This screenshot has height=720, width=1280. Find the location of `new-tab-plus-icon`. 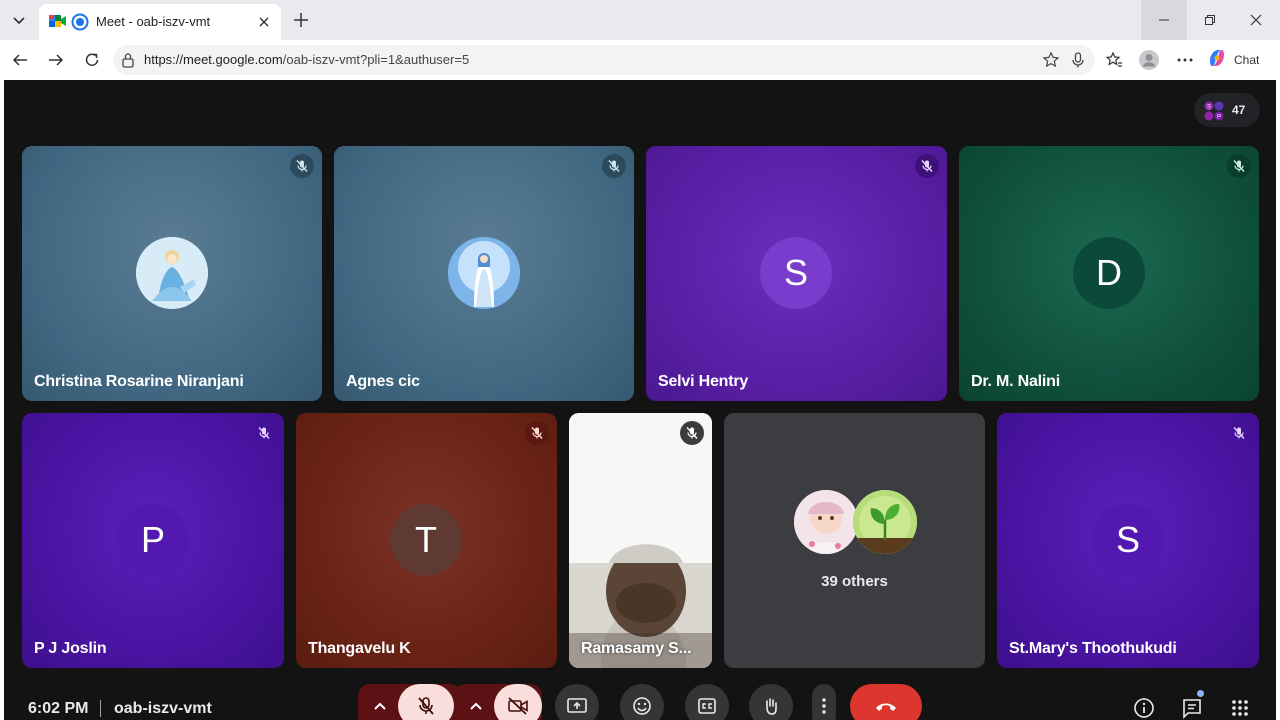

new-tab-plus-icon is located at coordinates (301, 20).